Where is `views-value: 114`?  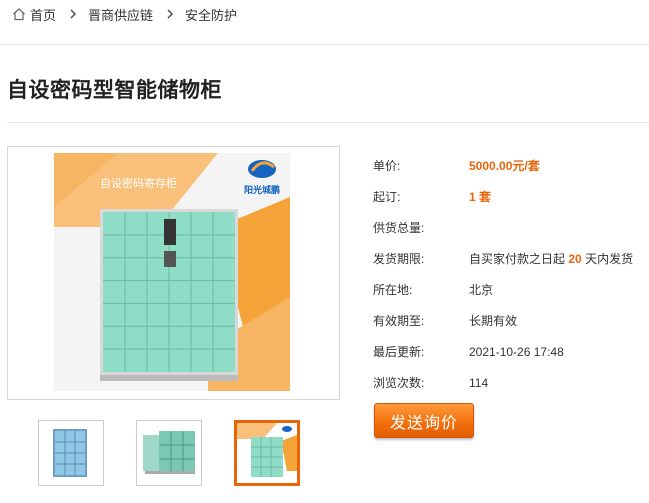
views-value: 114 is located at coordinates (479, 382).